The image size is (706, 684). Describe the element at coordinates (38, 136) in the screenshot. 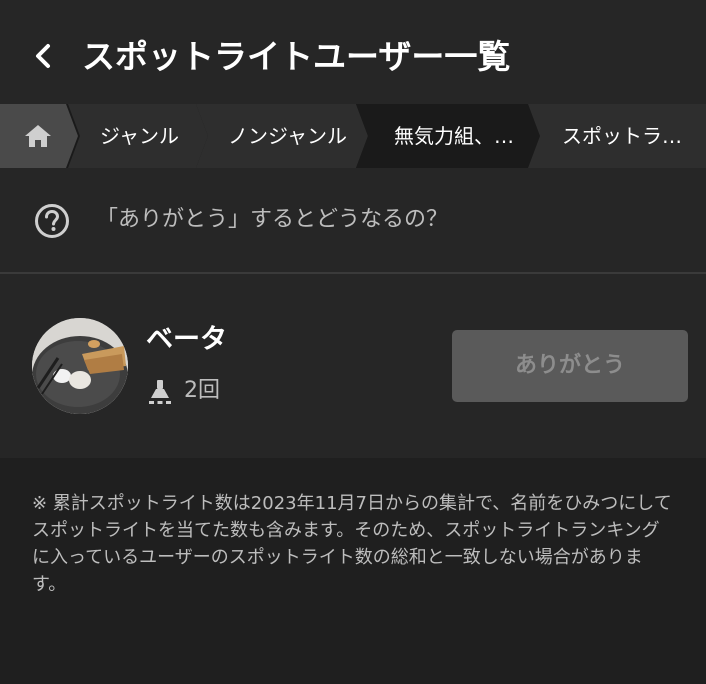

I see `home-icon` at that location.